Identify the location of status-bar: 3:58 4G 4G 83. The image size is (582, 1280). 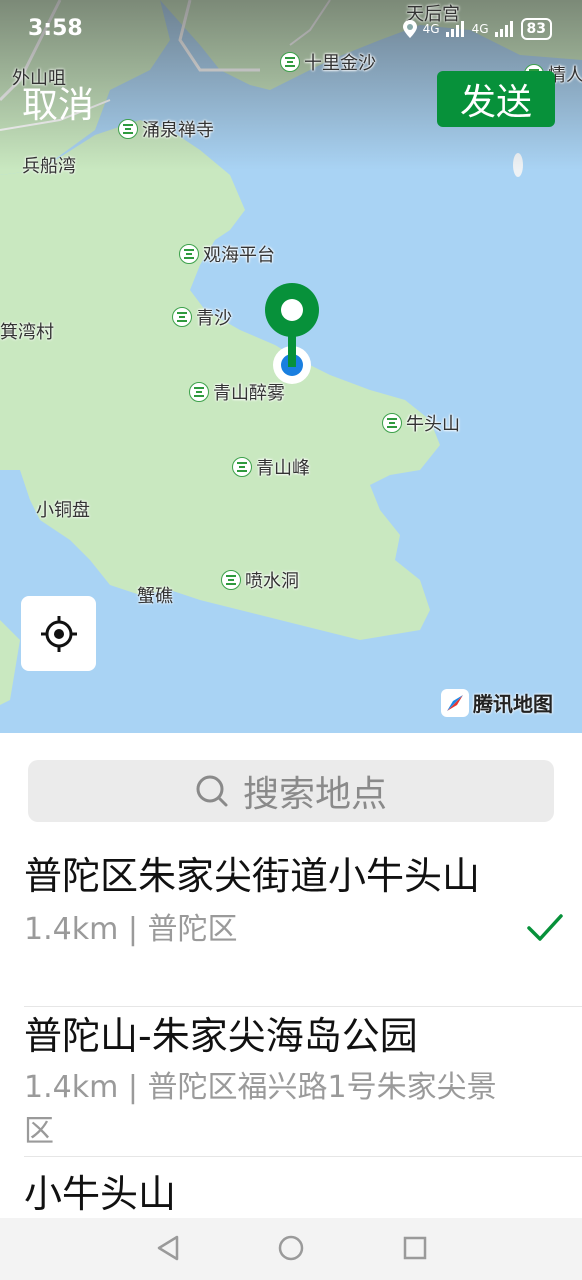
(291, 29).